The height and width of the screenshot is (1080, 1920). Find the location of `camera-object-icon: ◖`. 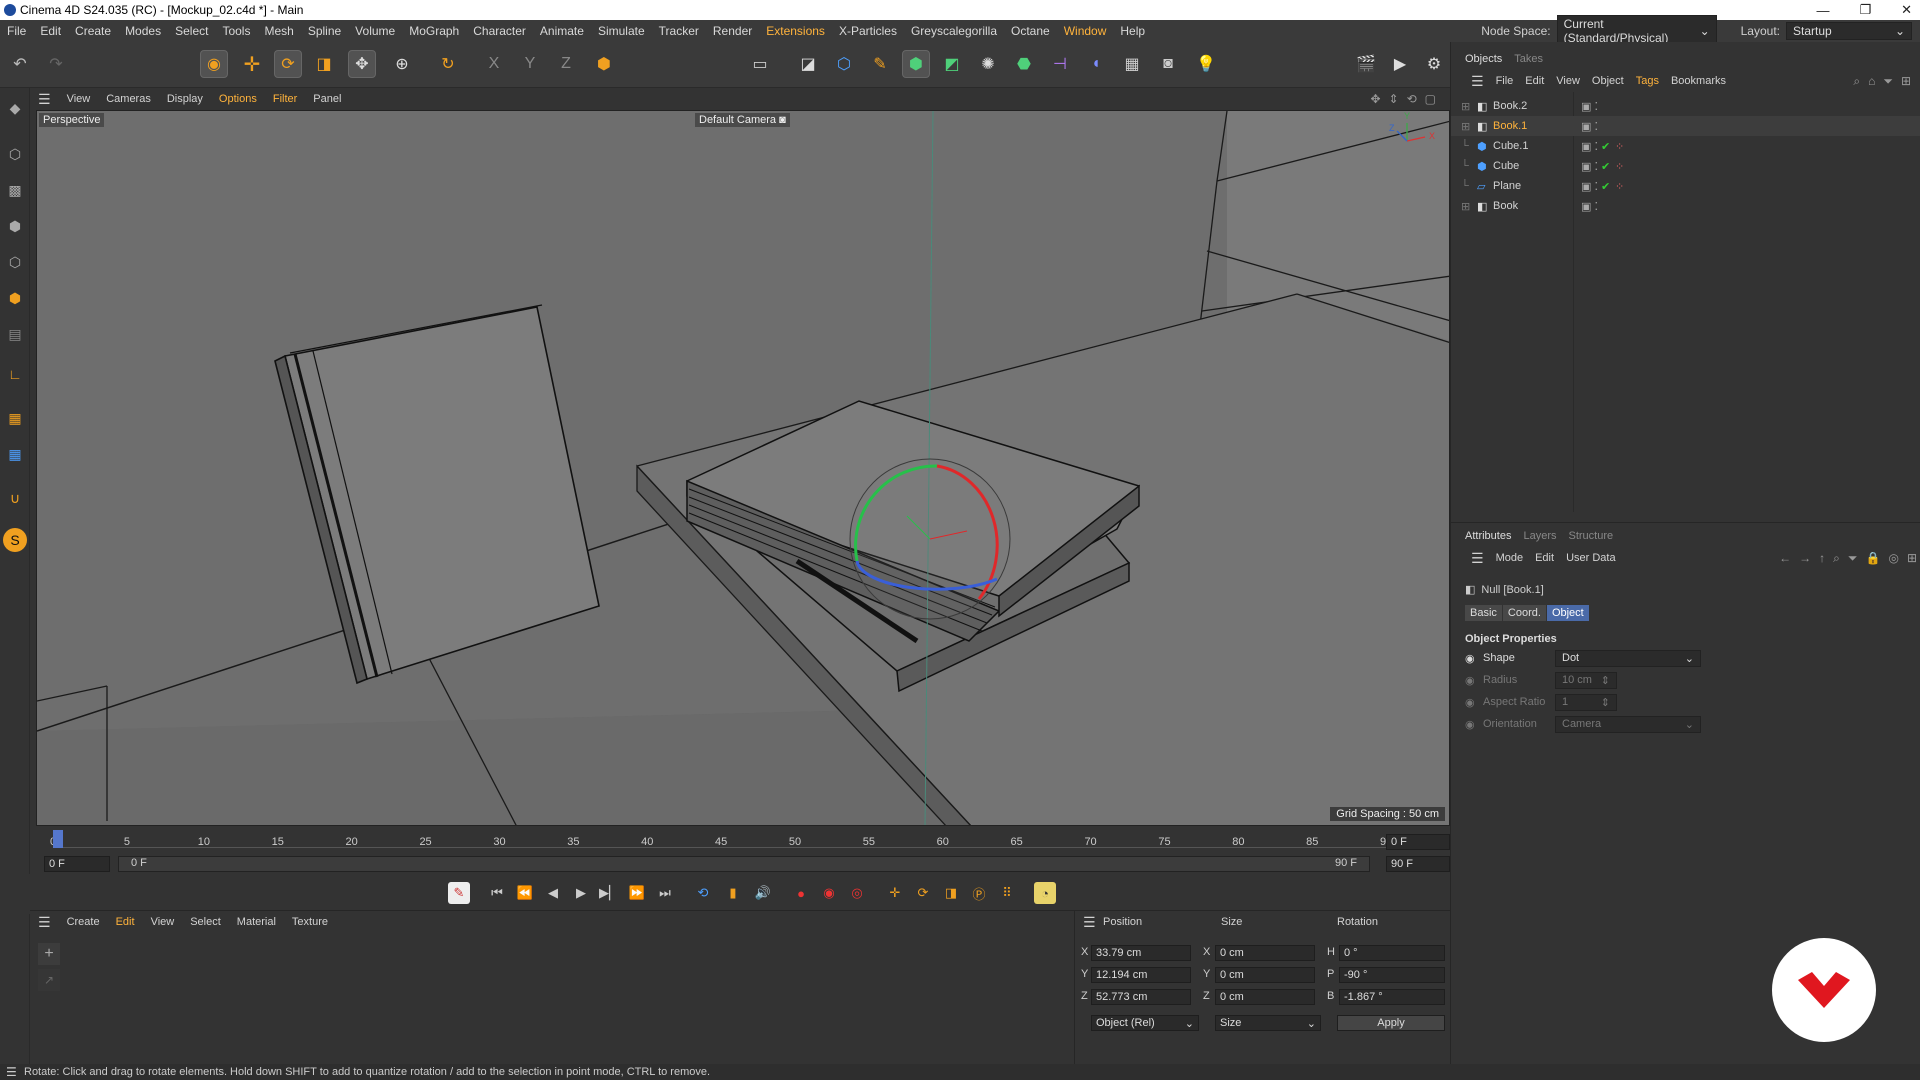

camera-object-icon: ◖ is located at coordinates (1096, 64).